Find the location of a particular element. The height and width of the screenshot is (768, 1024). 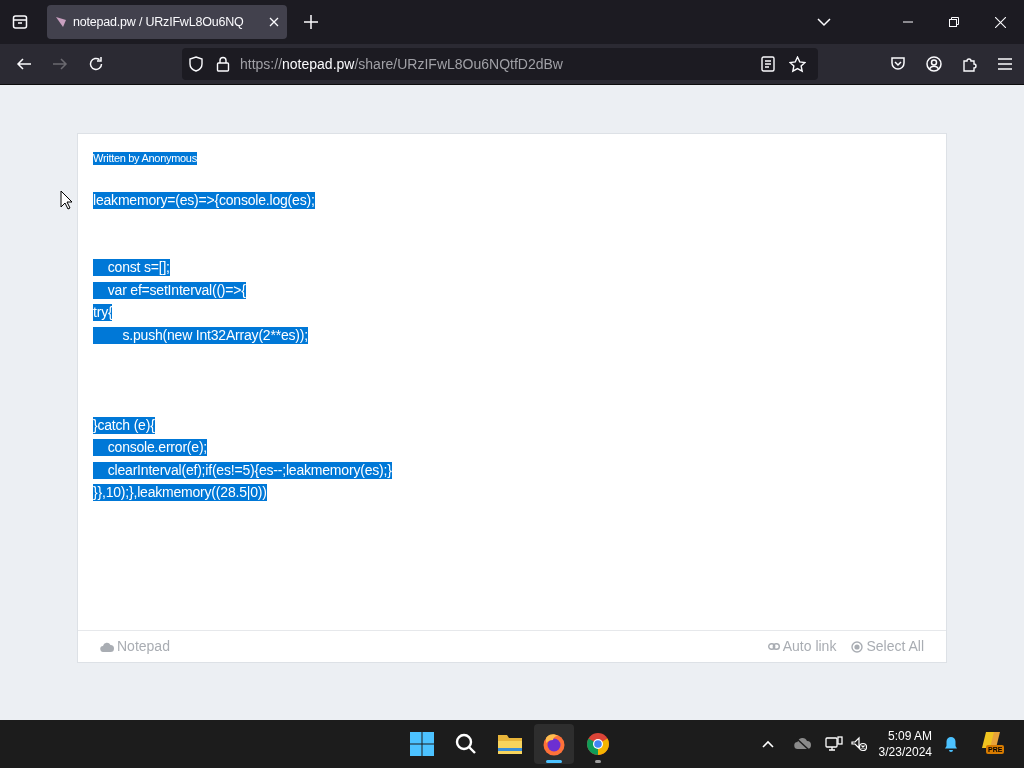

close-icon is located at coordinates (274, 22).